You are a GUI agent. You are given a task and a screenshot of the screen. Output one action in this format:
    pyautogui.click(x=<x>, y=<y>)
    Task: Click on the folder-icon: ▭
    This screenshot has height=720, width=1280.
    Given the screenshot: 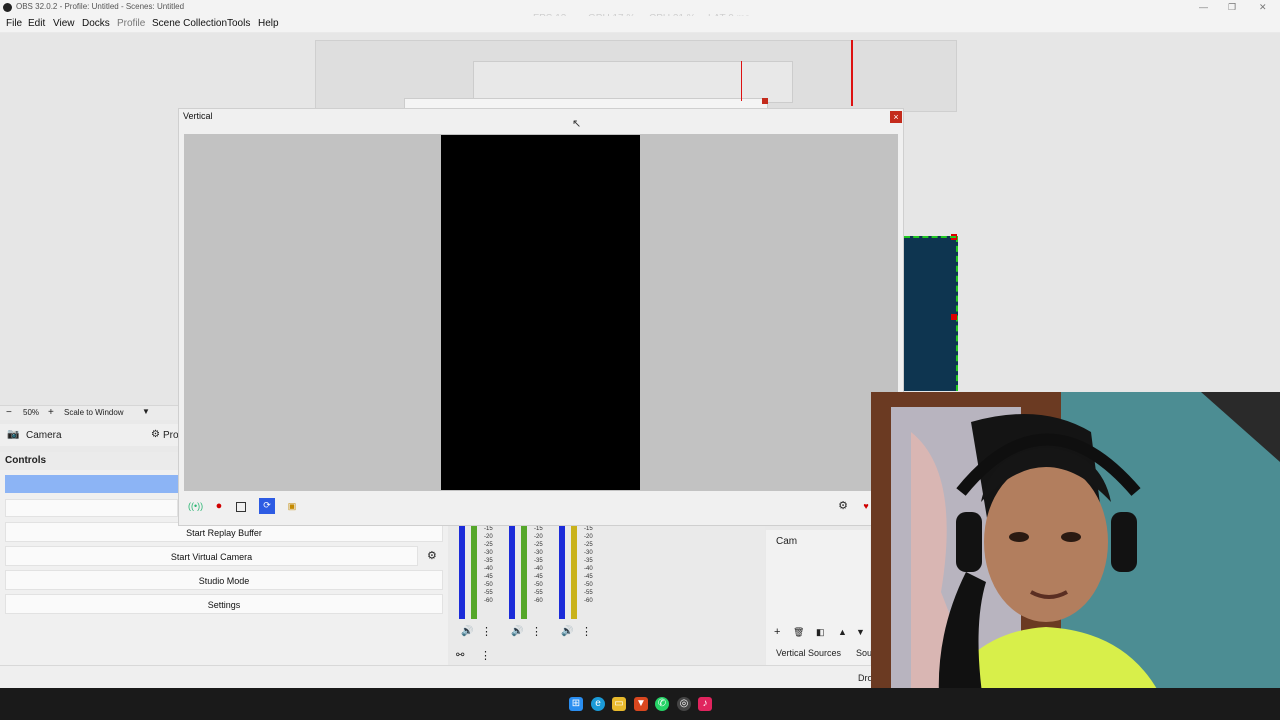 What is the action you would take?
    pyautogui.click(x=619, y=704)
    